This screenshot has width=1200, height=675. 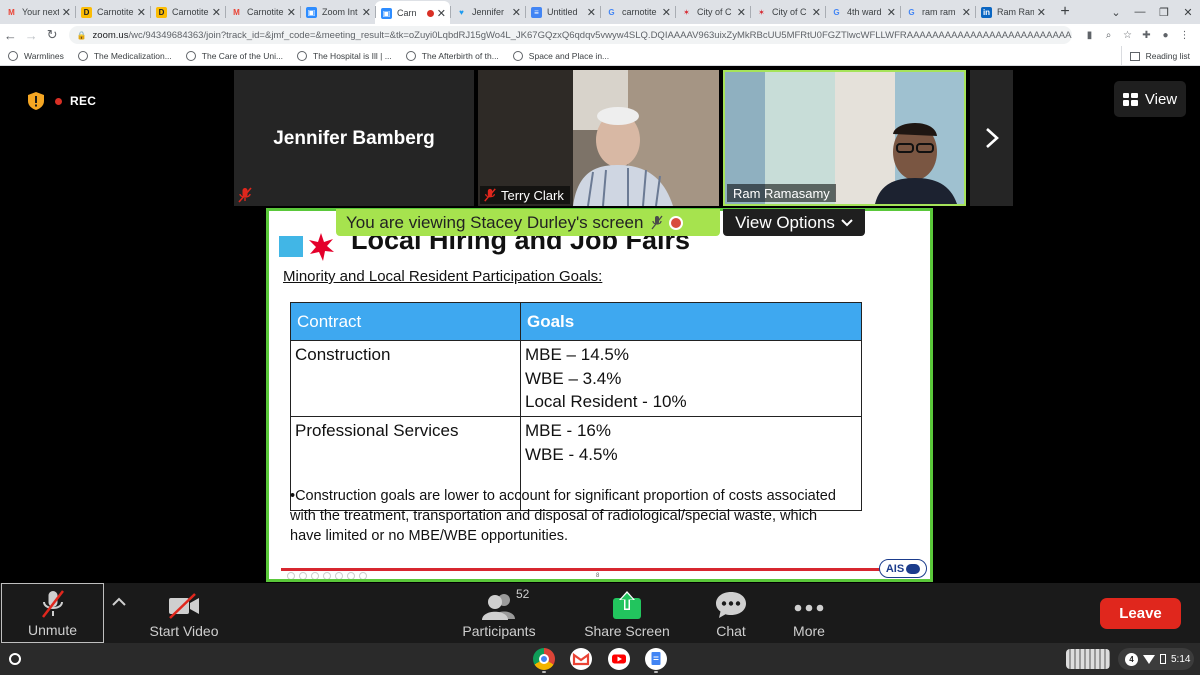 What do you see at coordinates (15, 659) in the screenshot?
I see `launcher-icon` at bounding box center [15, 659].